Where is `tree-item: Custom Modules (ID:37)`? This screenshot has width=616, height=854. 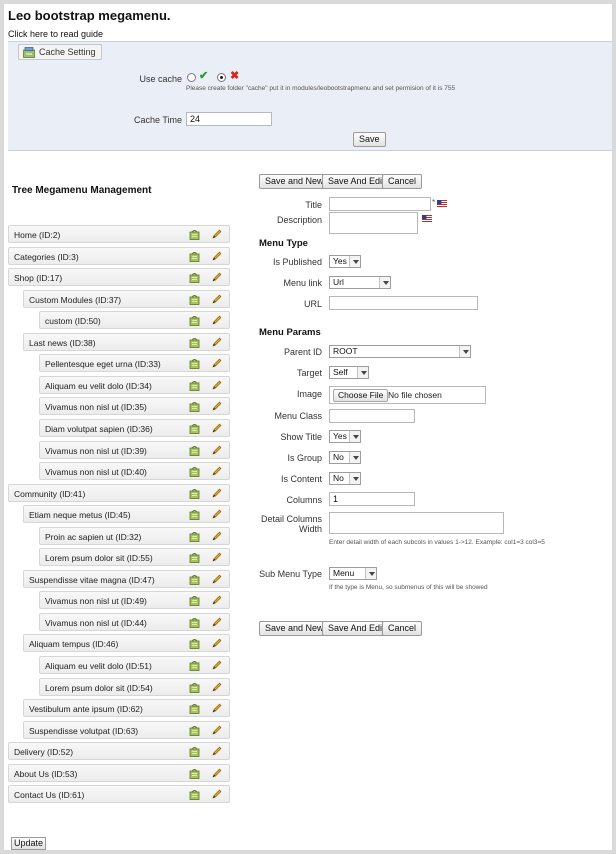 tree-item: Custom Modules (ID:37) is located at coordinates (126, 299).